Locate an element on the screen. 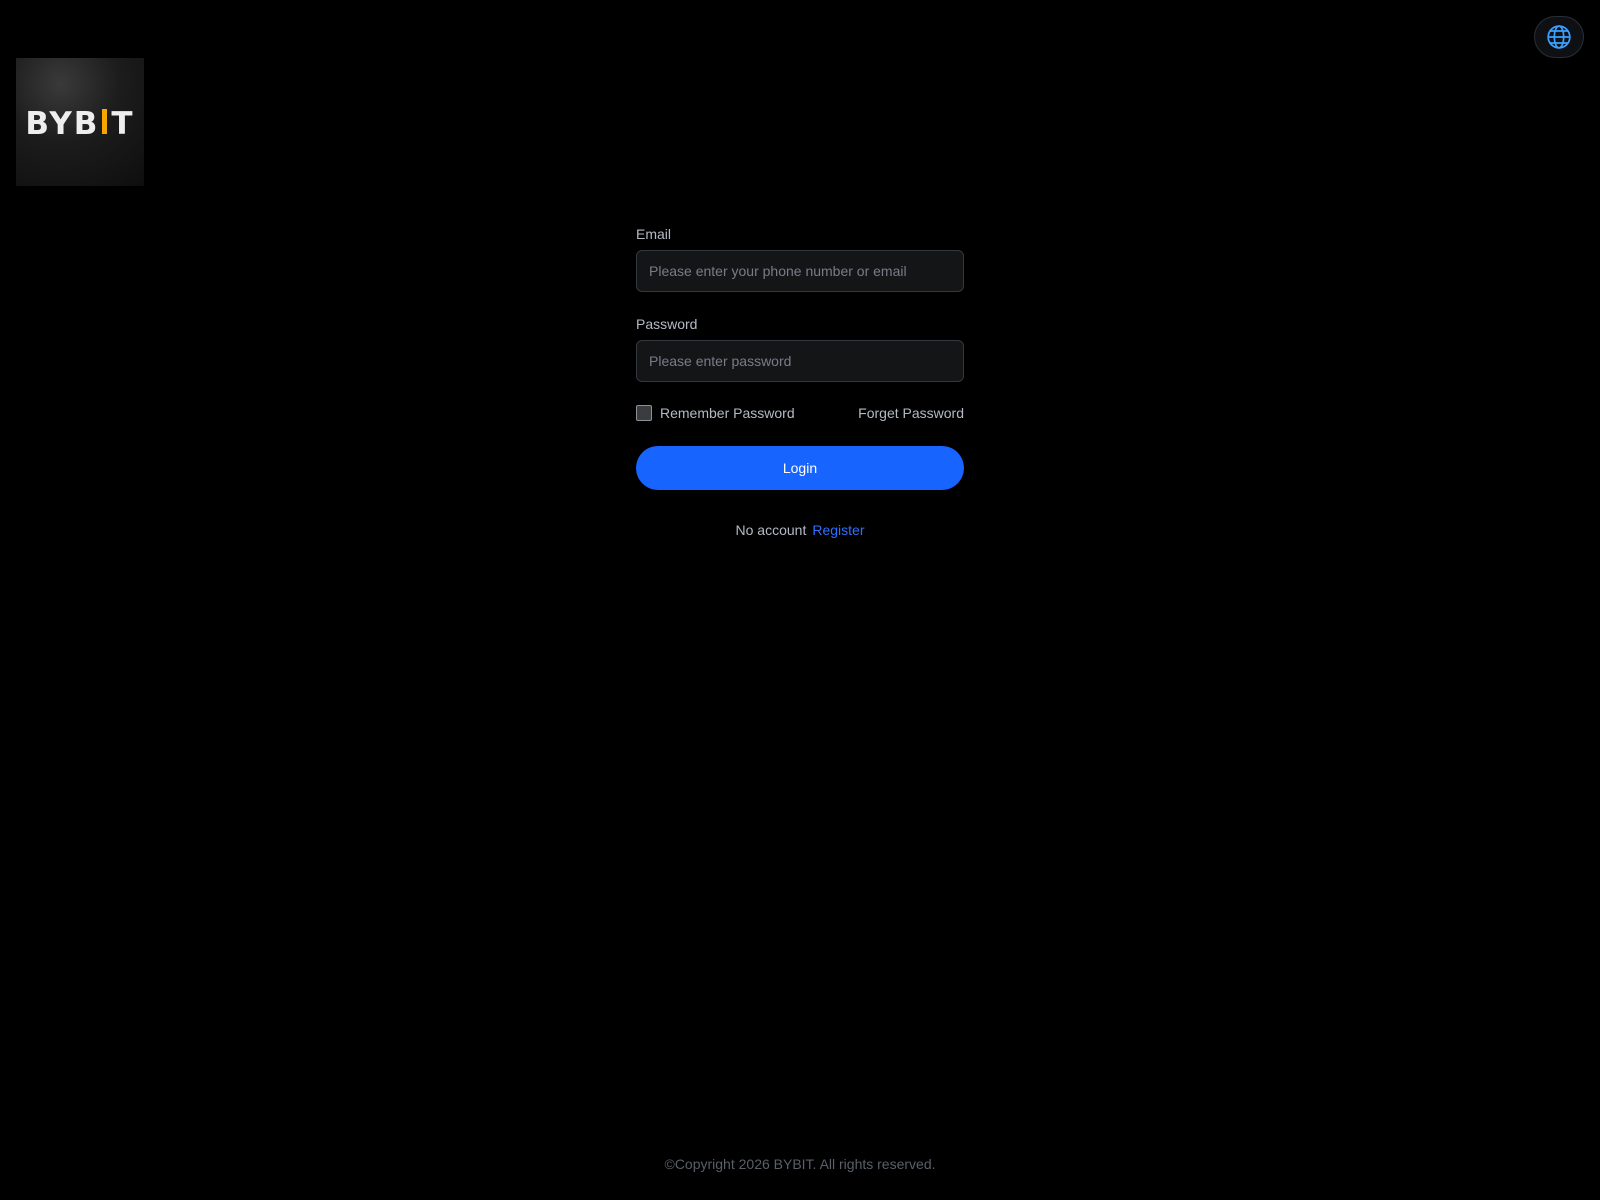 This screenshot has width=1600, height=1200. password-label: Password is located at coordinates (667, 324).